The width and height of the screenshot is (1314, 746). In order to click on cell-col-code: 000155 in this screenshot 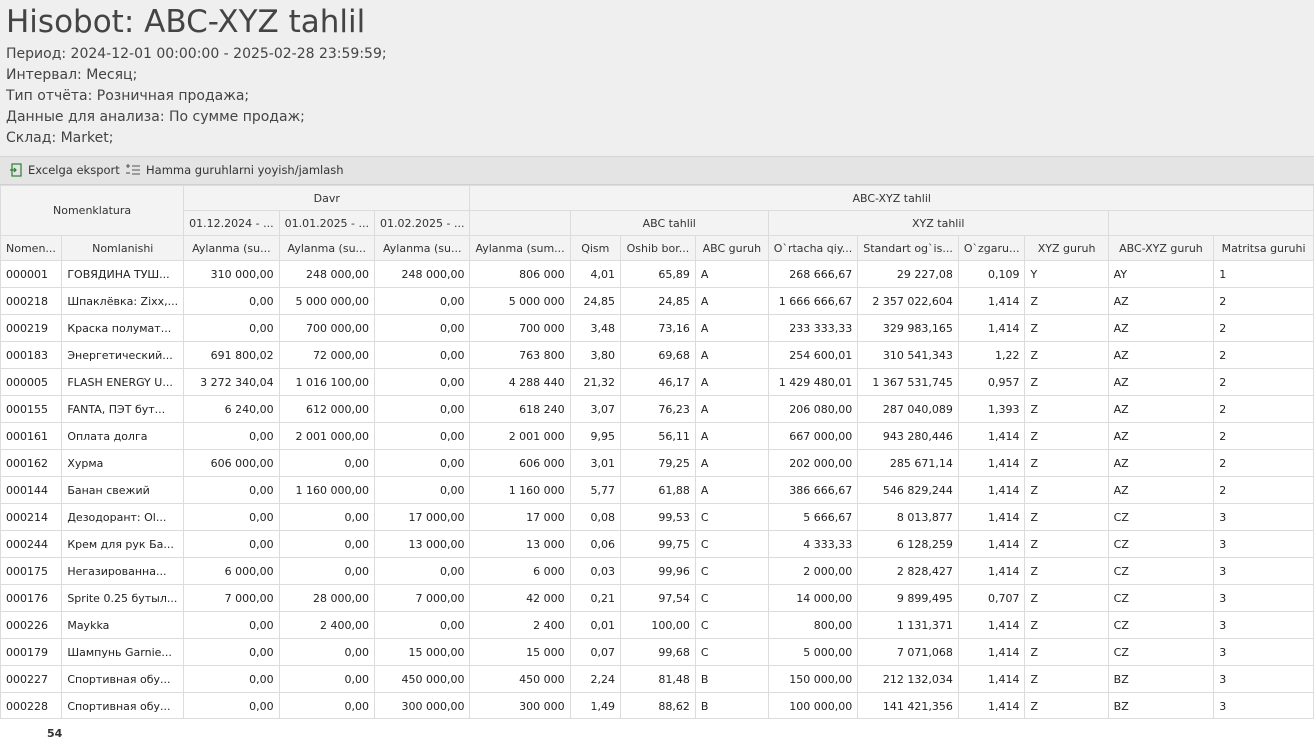, I will do `click(31, 409)`.